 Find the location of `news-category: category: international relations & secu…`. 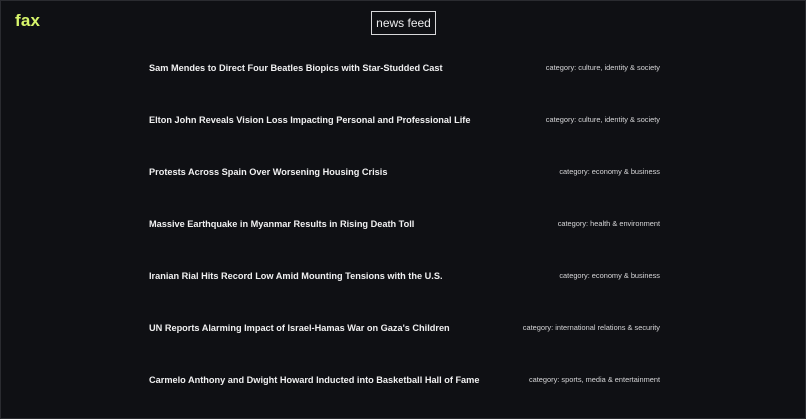

news-category: category: international relations & secu… is located at coordinates (591, 327).